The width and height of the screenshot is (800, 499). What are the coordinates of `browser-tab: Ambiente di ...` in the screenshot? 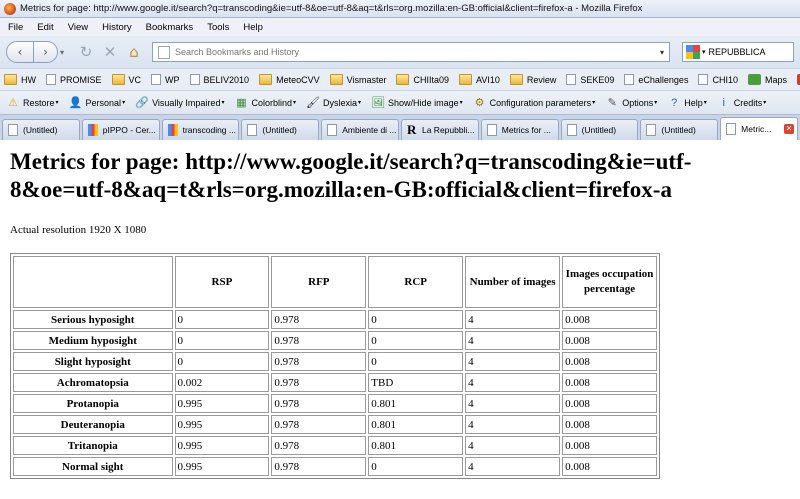 It's located at (360, 129).